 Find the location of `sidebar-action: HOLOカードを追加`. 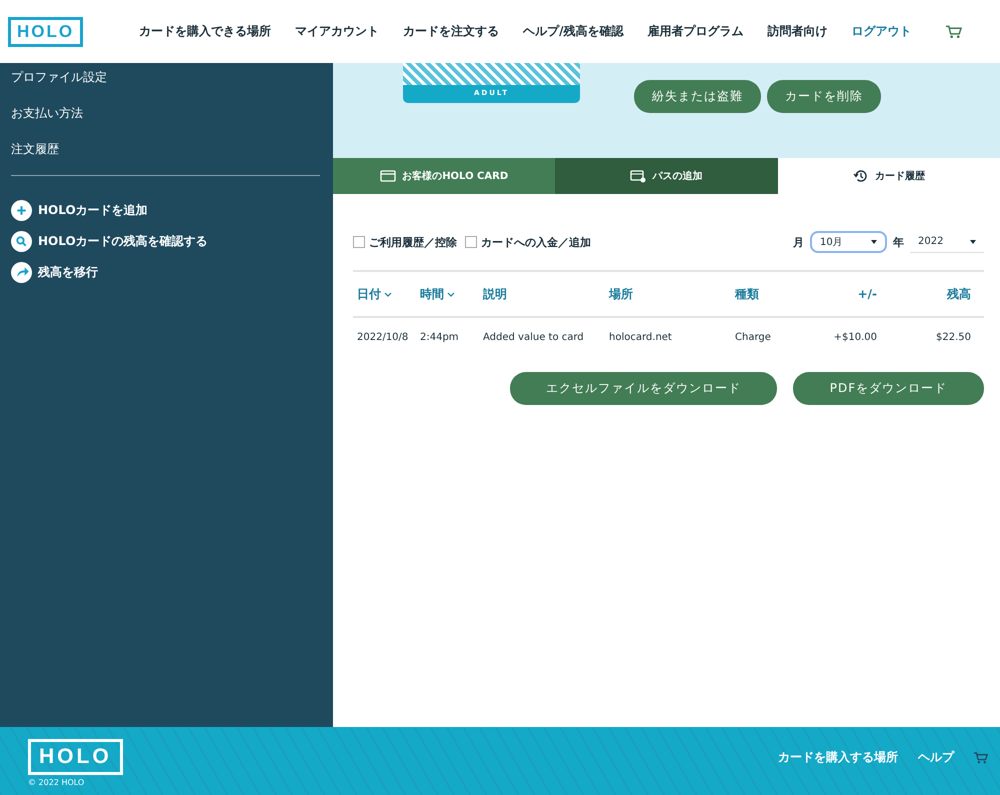

sidebar-action: HOLOカードを追加 is located at coordinates (165, 210).